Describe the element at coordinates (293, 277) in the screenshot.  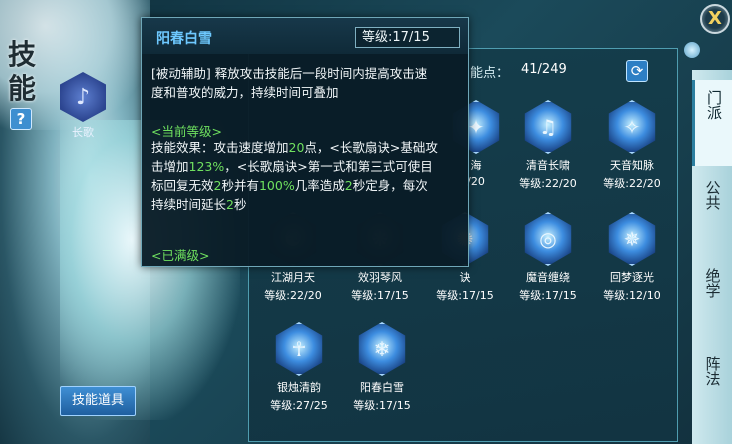
I see `skill-name: 江湖月天` at that location.